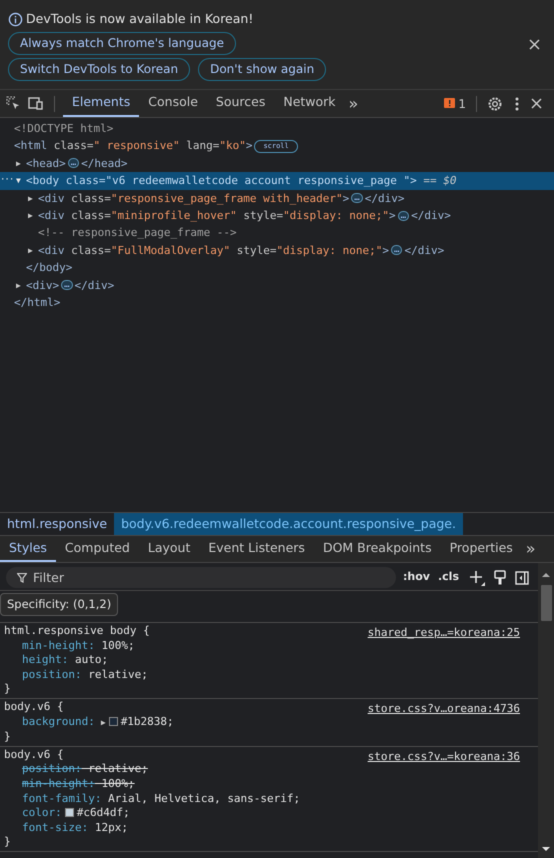 This screenshot has height=858, width=554. What do you see at coordinates (42, 813) in the screenshot?
I see `css-property: color:` at bounding box center [42, 813].